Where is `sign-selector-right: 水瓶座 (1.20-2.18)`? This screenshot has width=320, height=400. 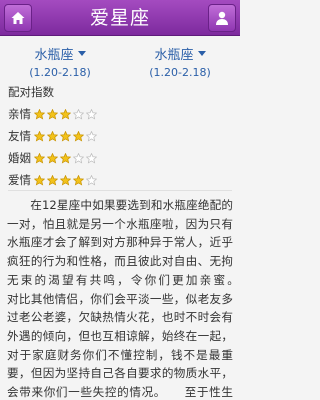
sign-selector-right: 水瓶座 (1.20-2.18) is located at coordinates (180, 61).